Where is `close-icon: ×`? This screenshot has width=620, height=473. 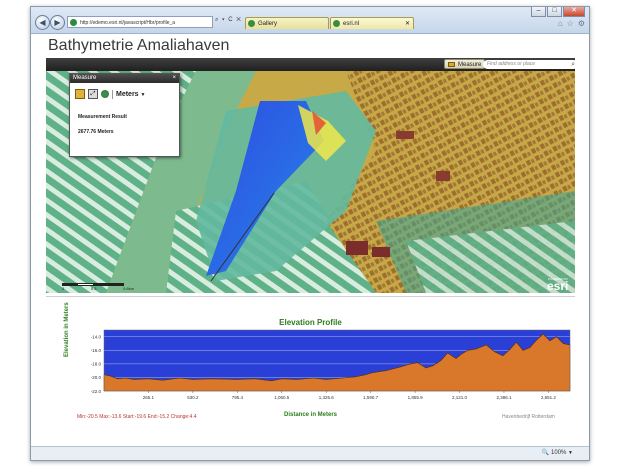 close-icon: × is located at coordinates (174, 78).